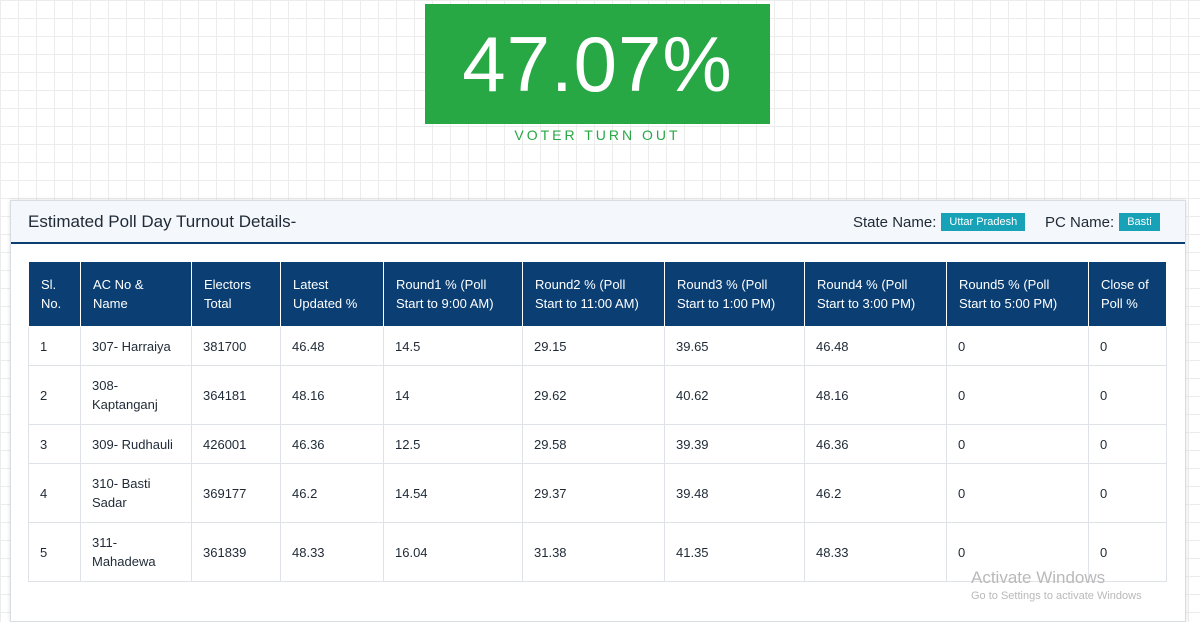 The height and width of the screenshot is (622, 1200). Describe the element at coordinates (332, 493) in the screenshot. I see `cell-latest: 46.2` at that location.